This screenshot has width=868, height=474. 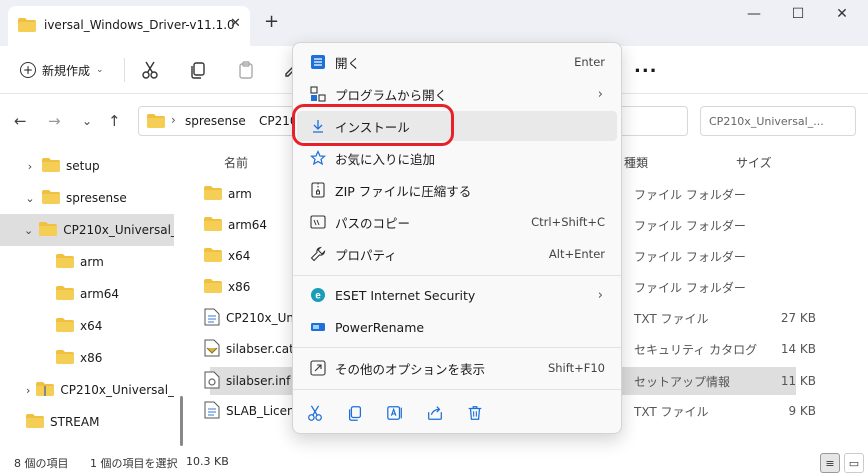 What do you see at coordinates (458, 413) in the screenshot?
I see `context-menu-quick-actions` at bounding box center [458, 413].